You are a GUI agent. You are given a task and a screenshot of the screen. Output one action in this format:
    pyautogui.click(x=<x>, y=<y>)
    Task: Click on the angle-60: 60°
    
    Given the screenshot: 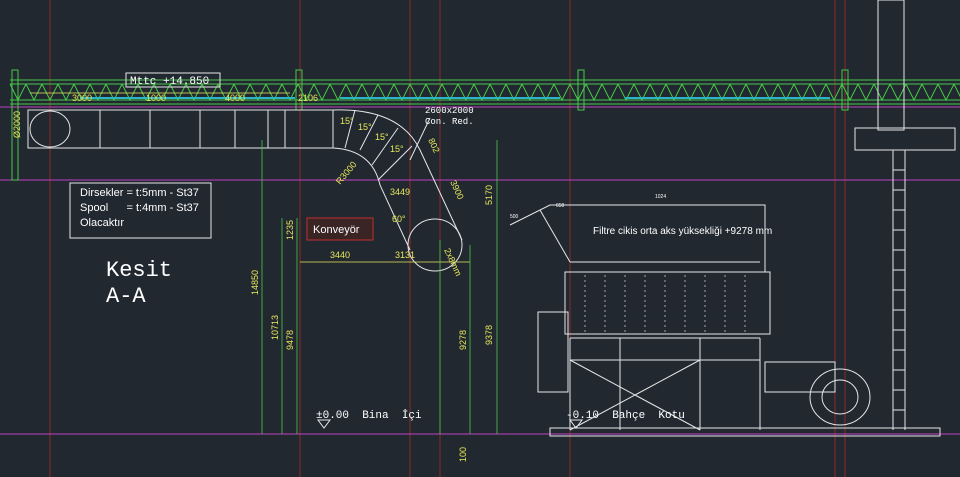 What is the action you would take?
    pyautogui.click(x=399, y=219)
    